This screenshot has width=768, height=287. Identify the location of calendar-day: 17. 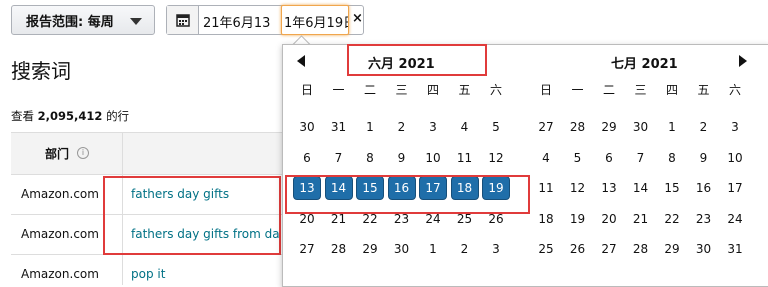
(735, 188).